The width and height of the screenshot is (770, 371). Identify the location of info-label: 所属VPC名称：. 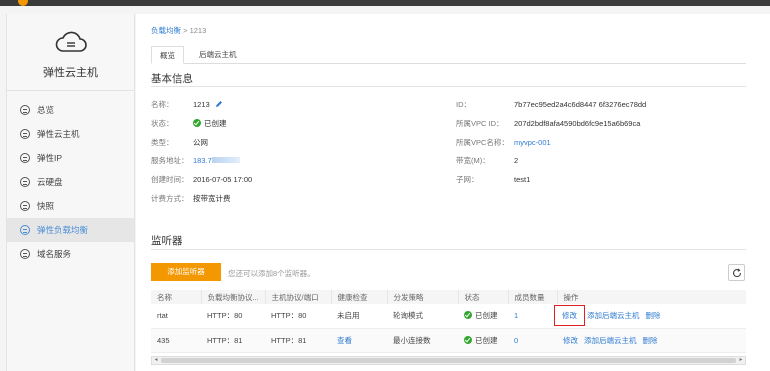
(482, 142).